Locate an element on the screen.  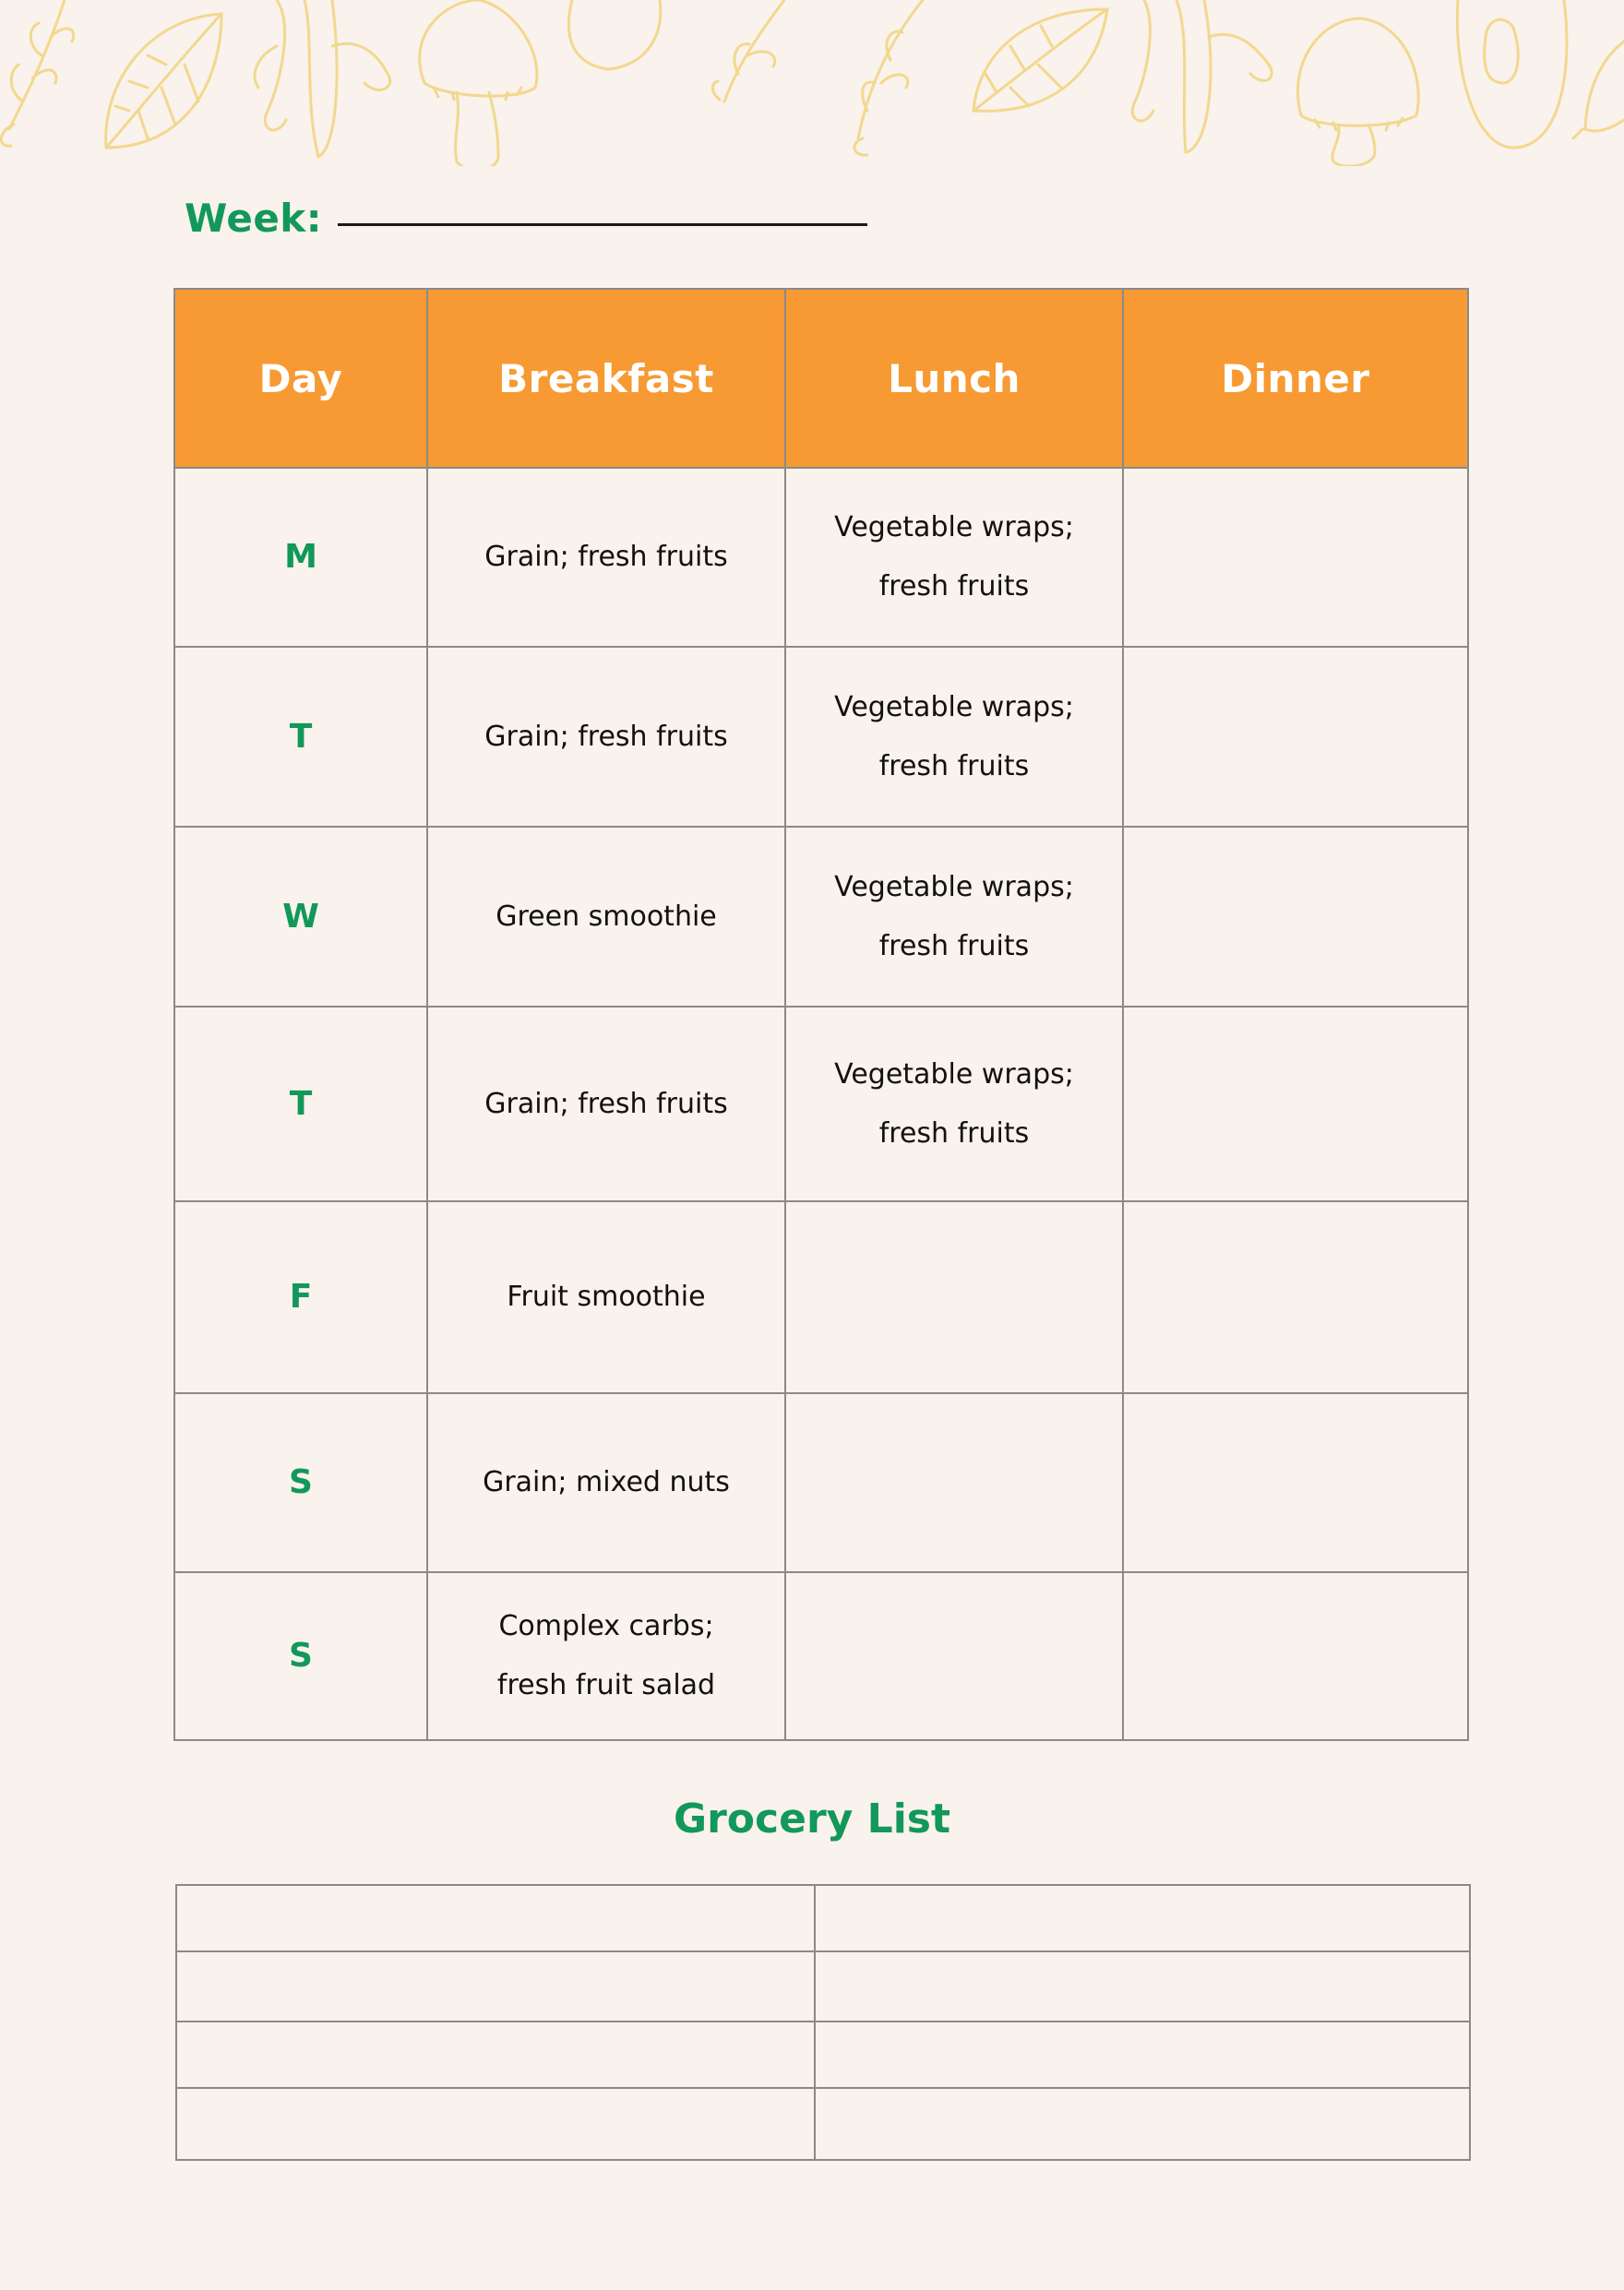
meal-row: F Fruit smoothie is located at coordinates (821, 1297).